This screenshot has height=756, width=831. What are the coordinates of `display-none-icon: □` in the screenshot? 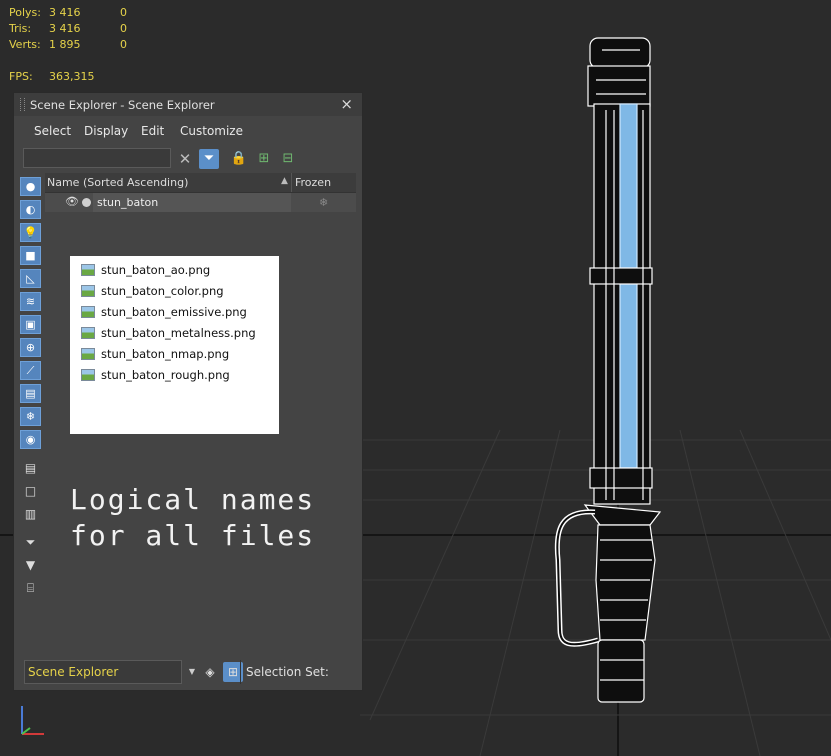 It's located at (30, 491).